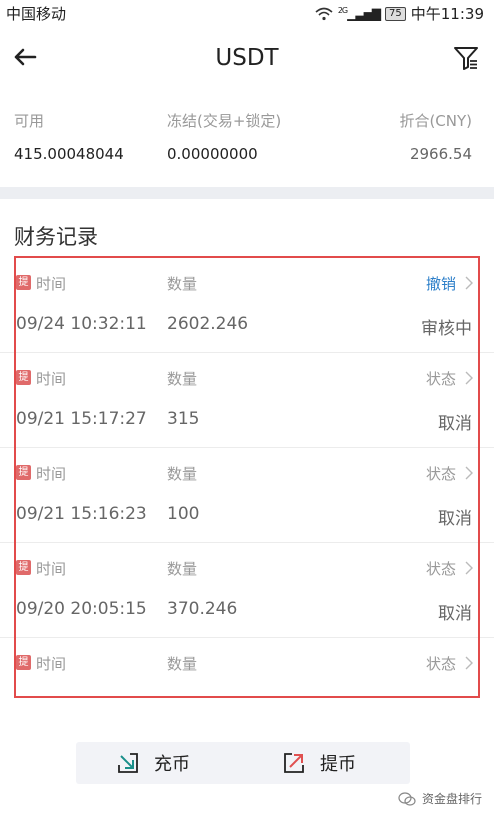 The width and height of the screenshot is (494, 820). Describe the element at coordinates (466, 58) in the screenshot. I see `filter-icon` at that location.